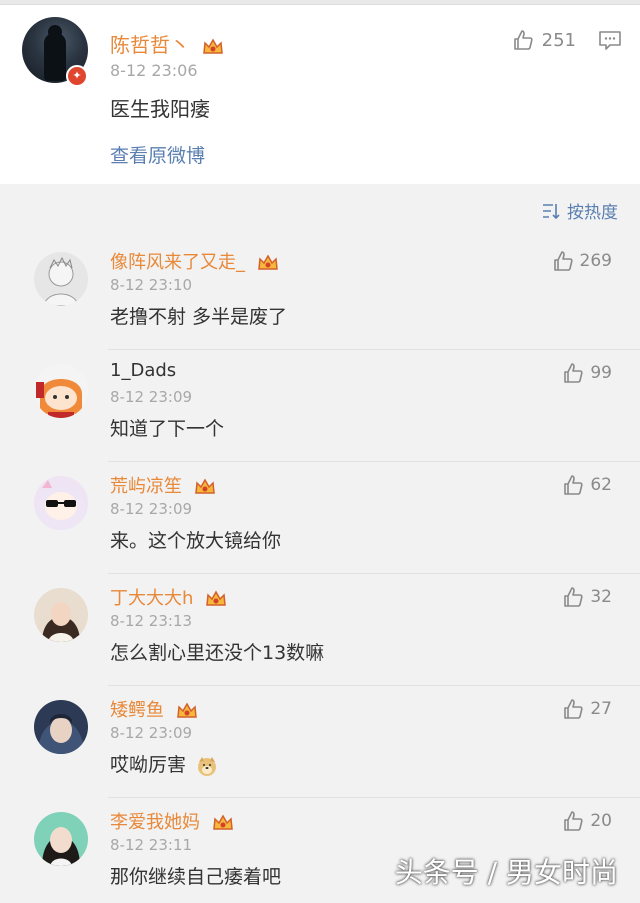 The image size is (640, 903). I want to click on comment-text: 来。这个放大镜给你, so click(196, 541).